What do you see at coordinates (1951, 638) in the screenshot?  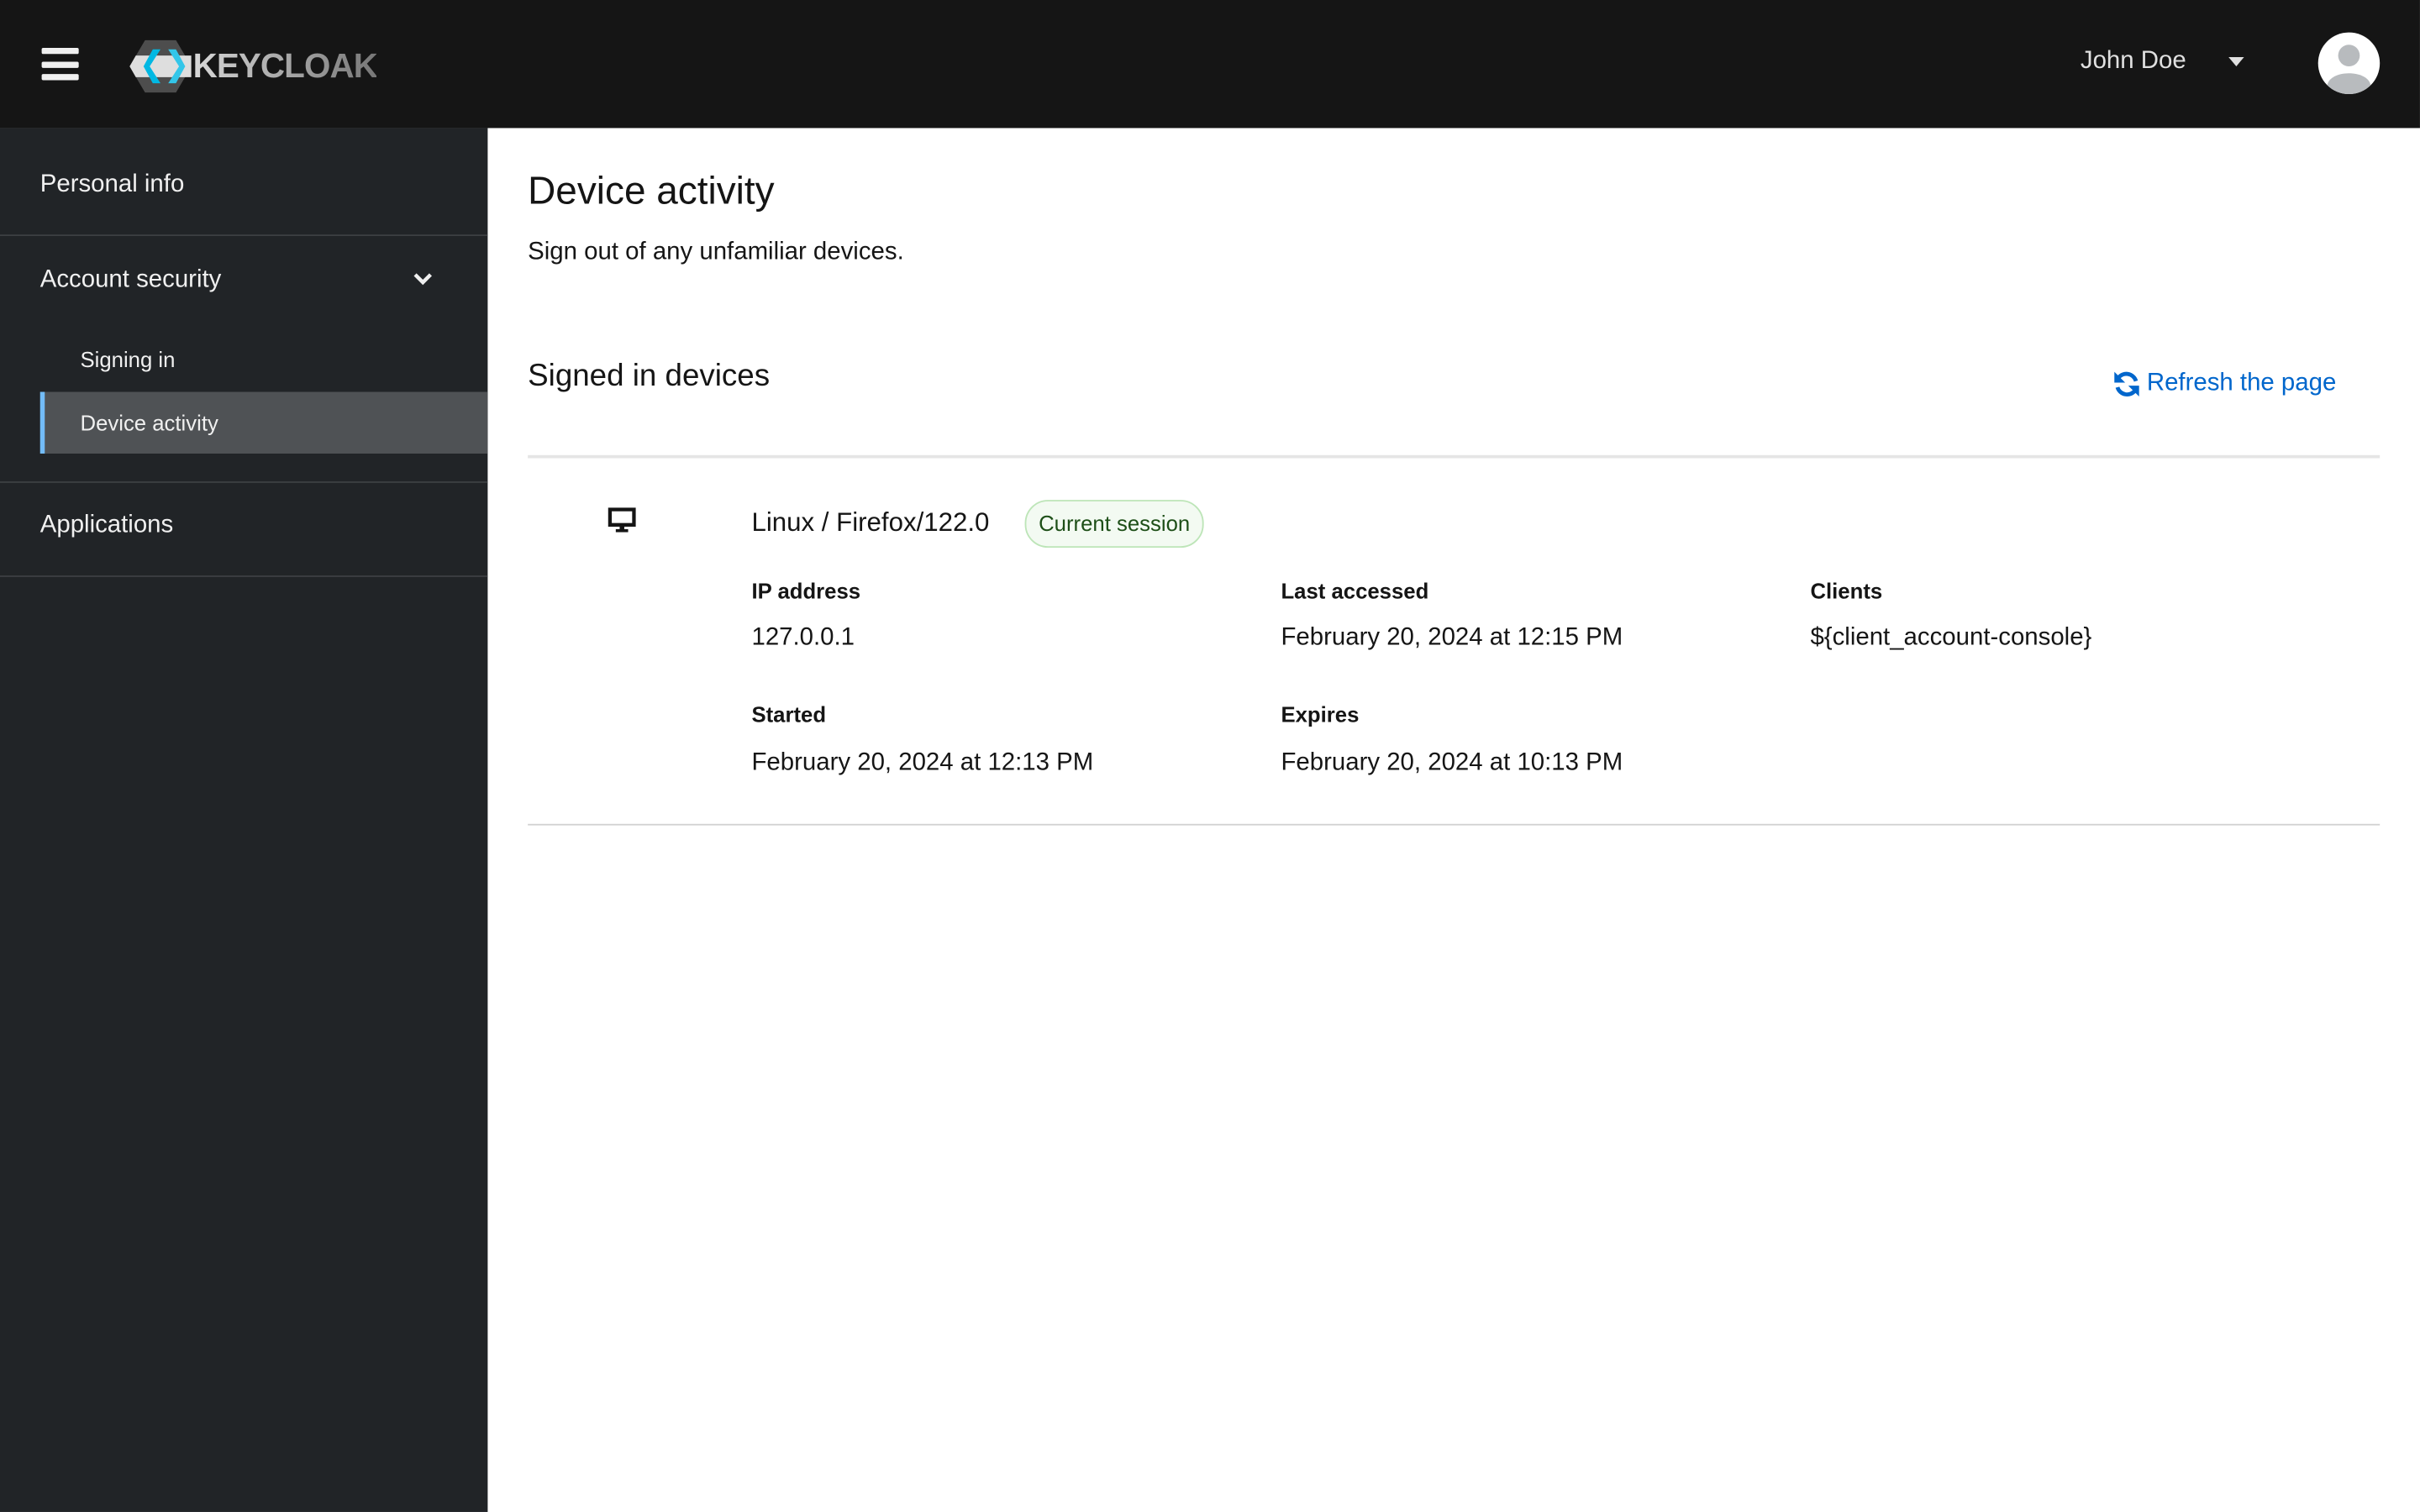 I see `clients-value: ${client_account-console}` at bounding box center [1951, 638].